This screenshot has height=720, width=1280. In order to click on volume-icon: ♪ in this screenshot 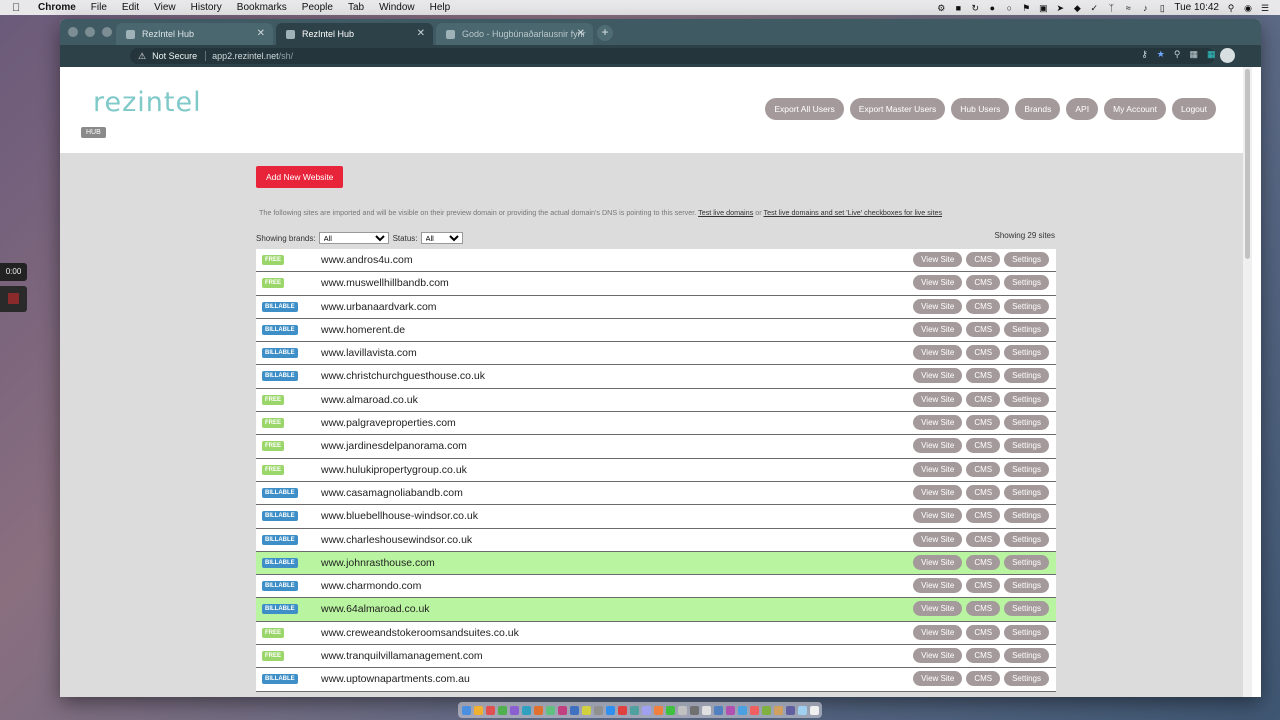, I will do `click(1145, 8)`.